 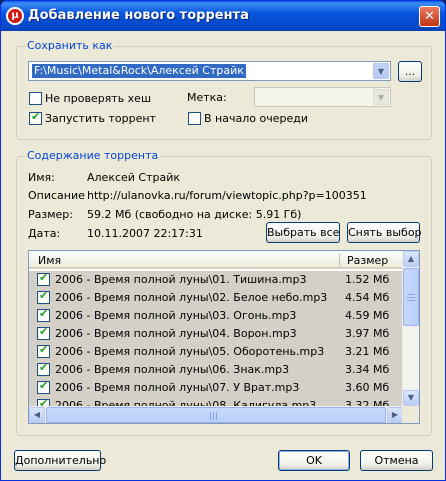 What do you see at coordinates (314, 460) in the screenshot?
I see `ok-button: OK` at bounding box center [314, 460].